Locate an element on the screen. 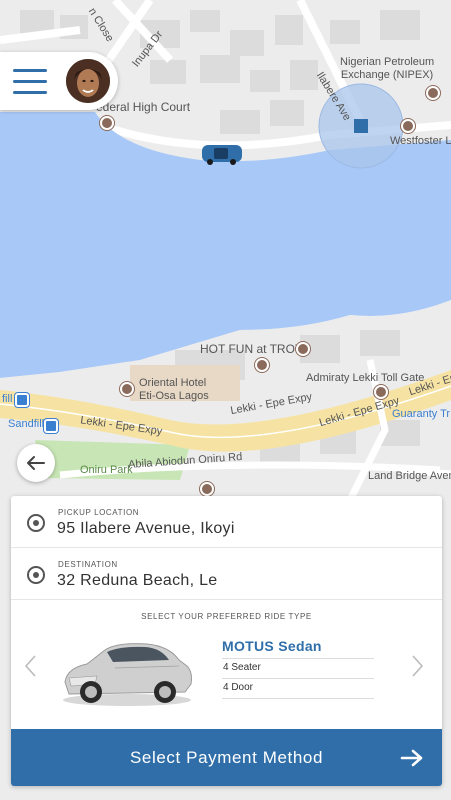 The width and height of the screenshot is (451, 800). sandfill-transit-icon is located at coordinates (22, 400).